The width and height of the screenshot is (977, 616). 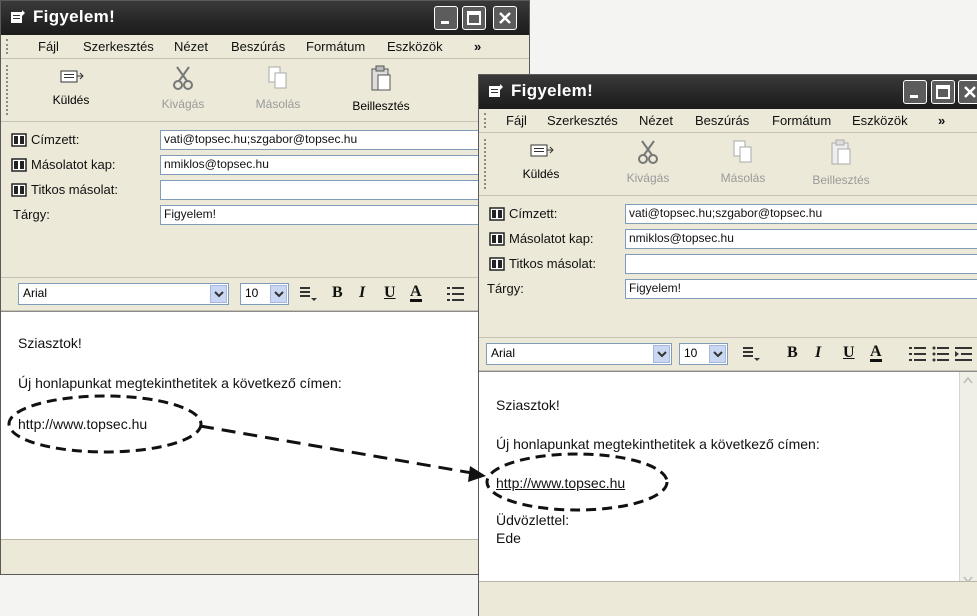 What do you see at coordinates (541, 174) in the screenshot?
I see `send-label: Küldés` at bounding box center [541, 174].